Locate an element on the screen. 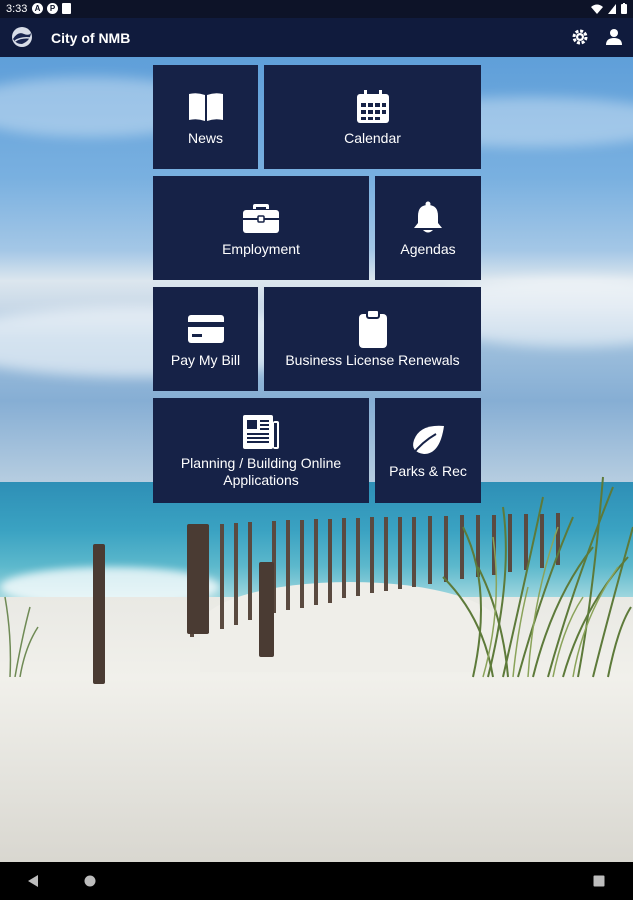  app-title: City of NMB is located at coordinates (91, 38).